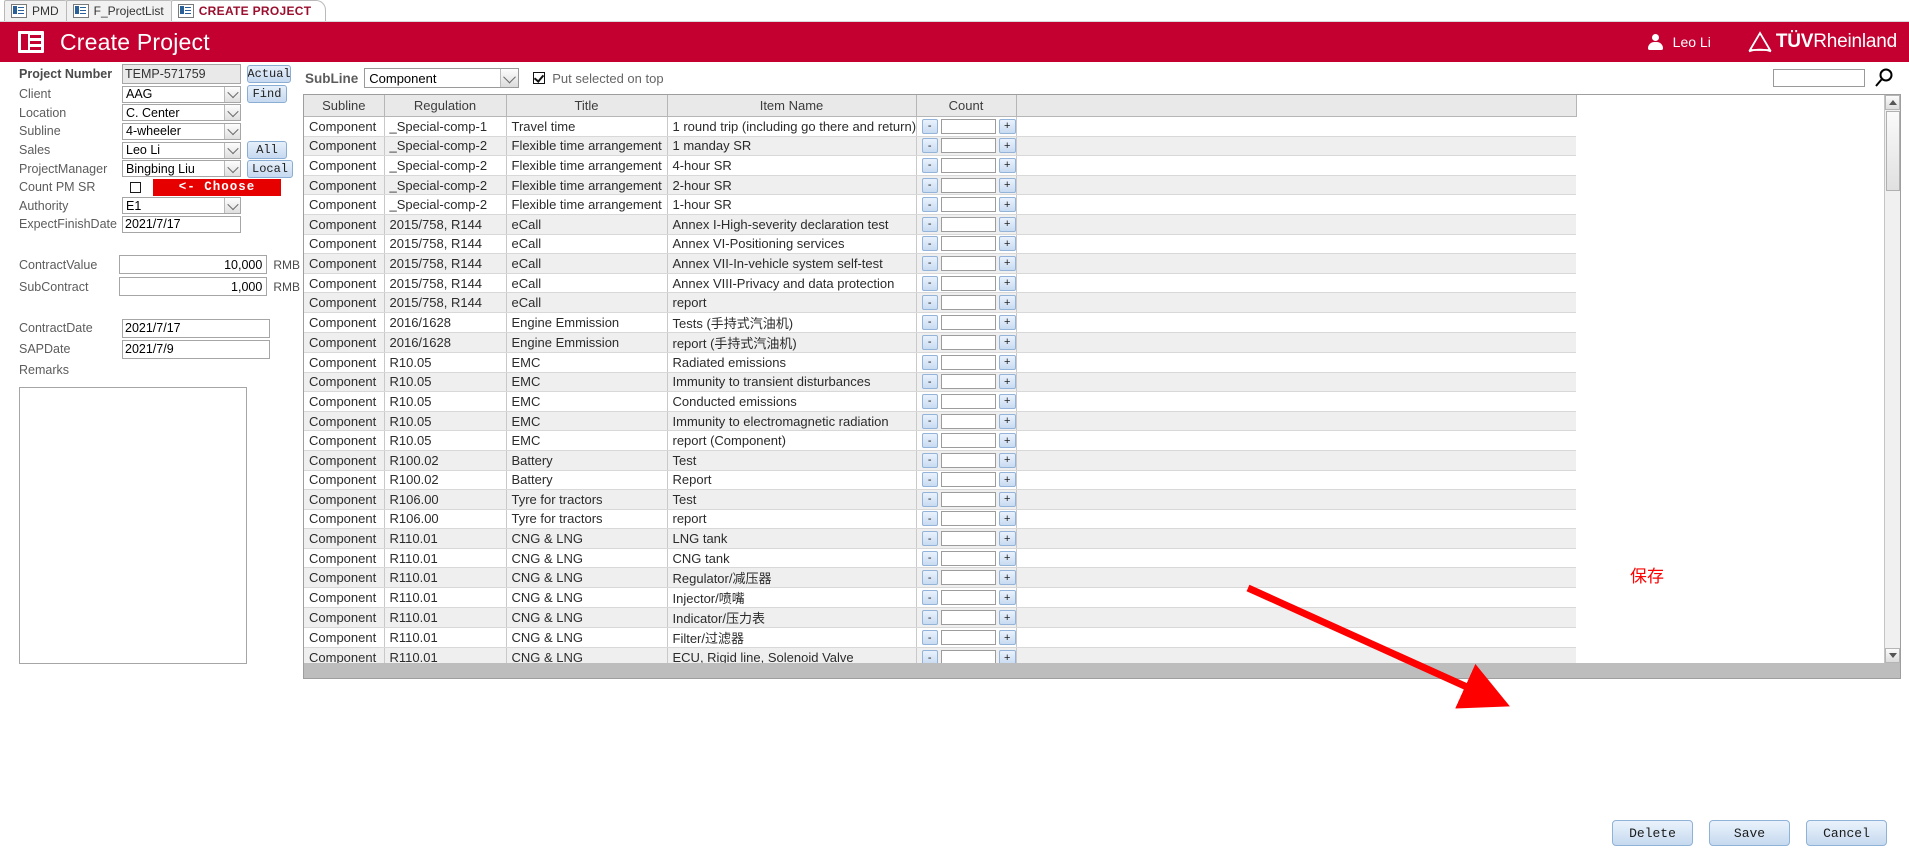 Image resolution: width=1909 pixels, height=859 pixels. What do you see at coordinates (196, 349) in the screenshot?
I see `sap-date-input` at bounding box center [196, 349].